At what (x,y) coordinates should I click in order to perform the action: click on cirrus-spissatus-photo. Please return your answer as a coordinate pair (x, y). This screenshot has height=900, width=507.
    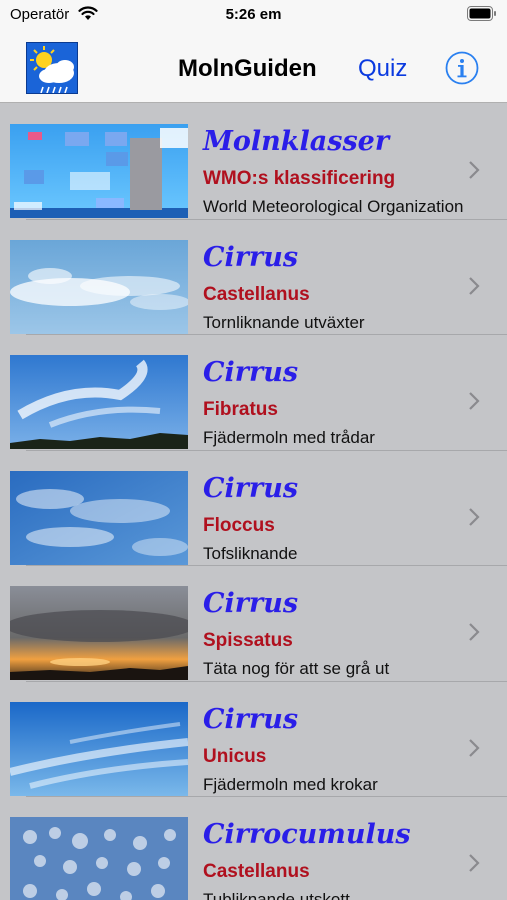
    Looking at the image, I should click on (99, 633).